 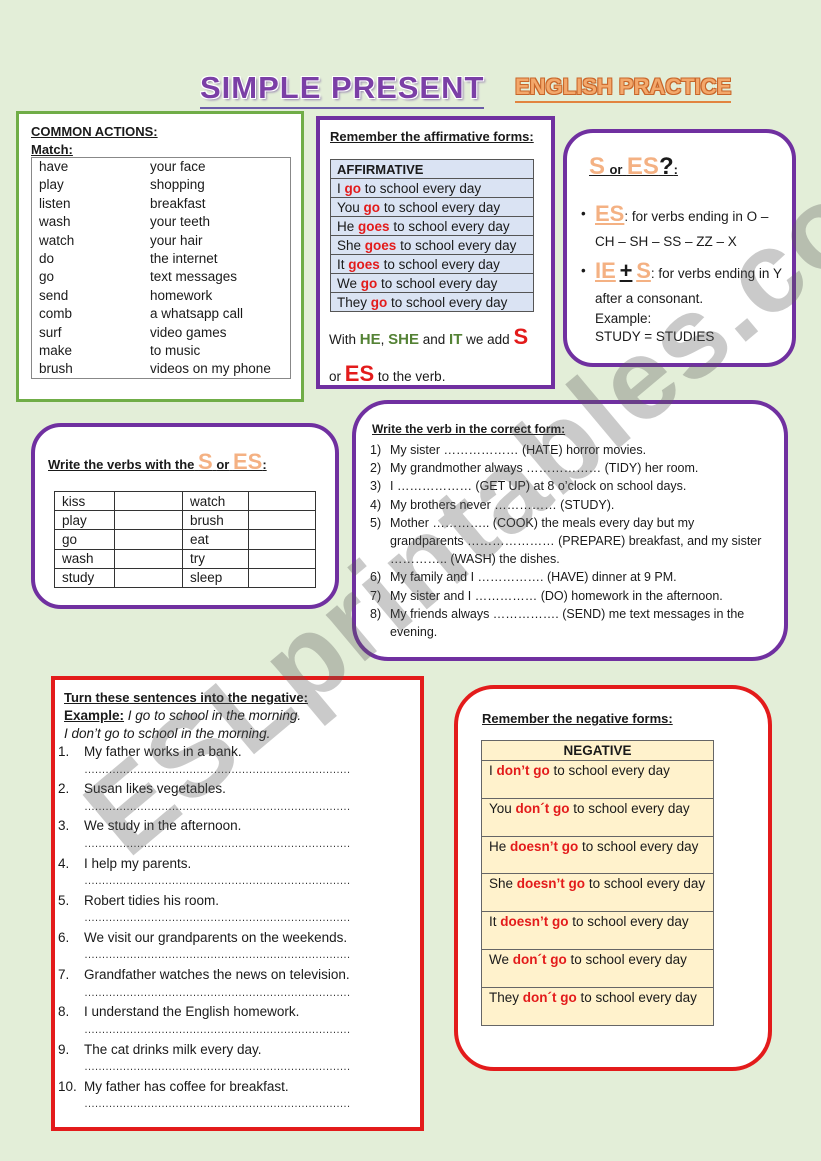 What do you see at coordinates (94, 140) in the screenshot?
I see `common-actions-heading: COMMON ACTIONS: Match:` at bounding box center [94, 140].